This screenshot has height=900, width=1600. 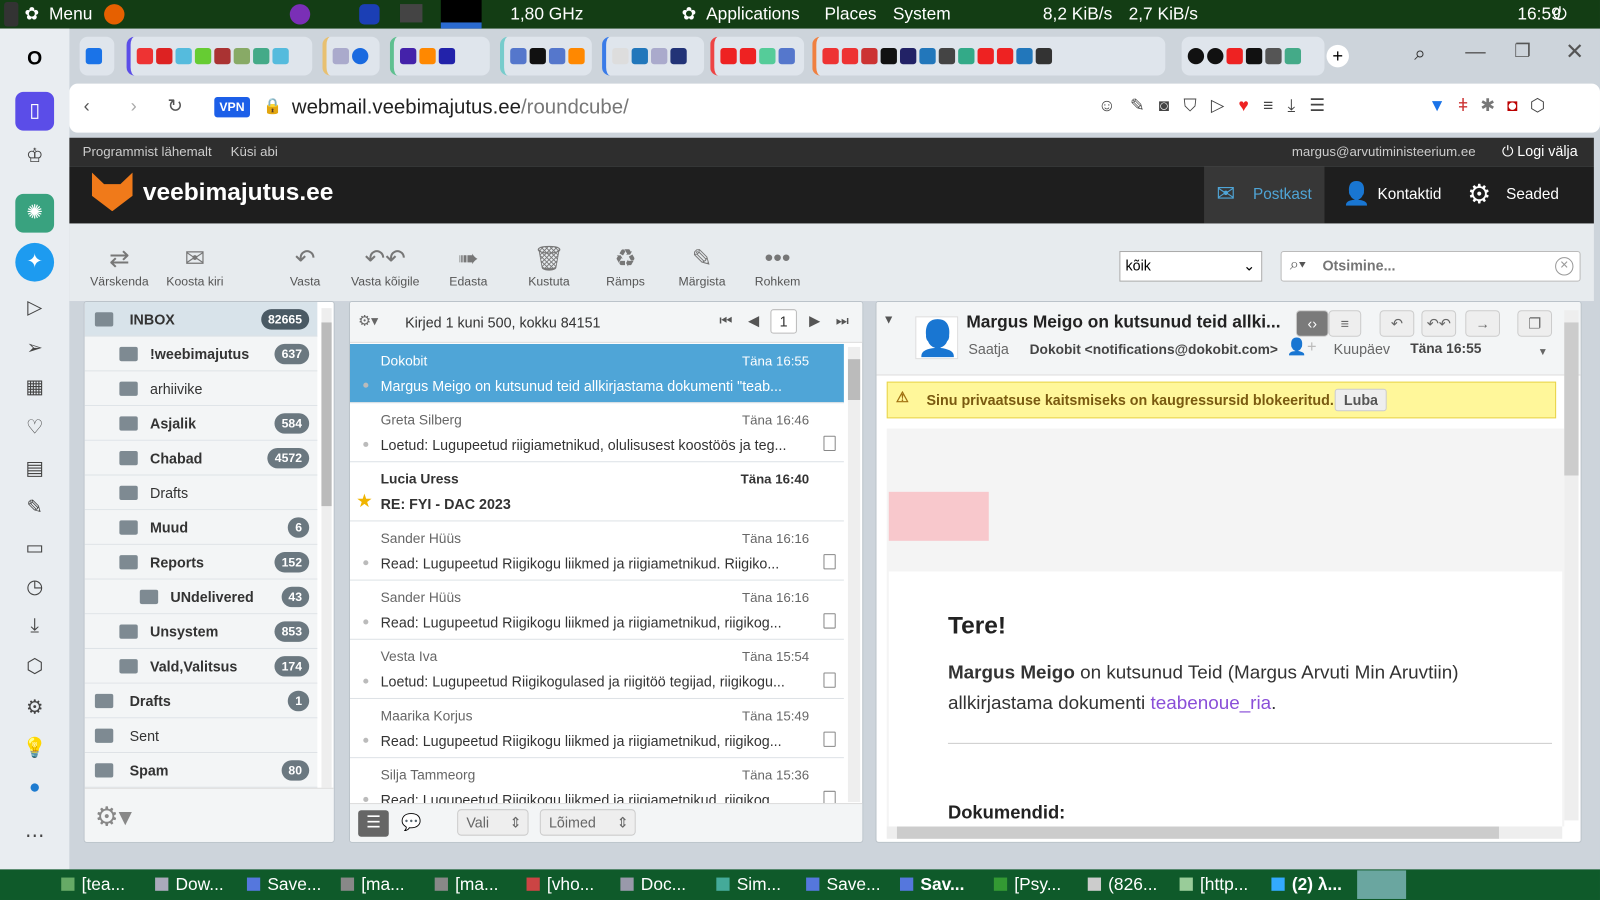 What do you see at coordinates (201, 389) in the screenshot?
I see `folder-item: arhiivike` at bounding box center [201, 389].